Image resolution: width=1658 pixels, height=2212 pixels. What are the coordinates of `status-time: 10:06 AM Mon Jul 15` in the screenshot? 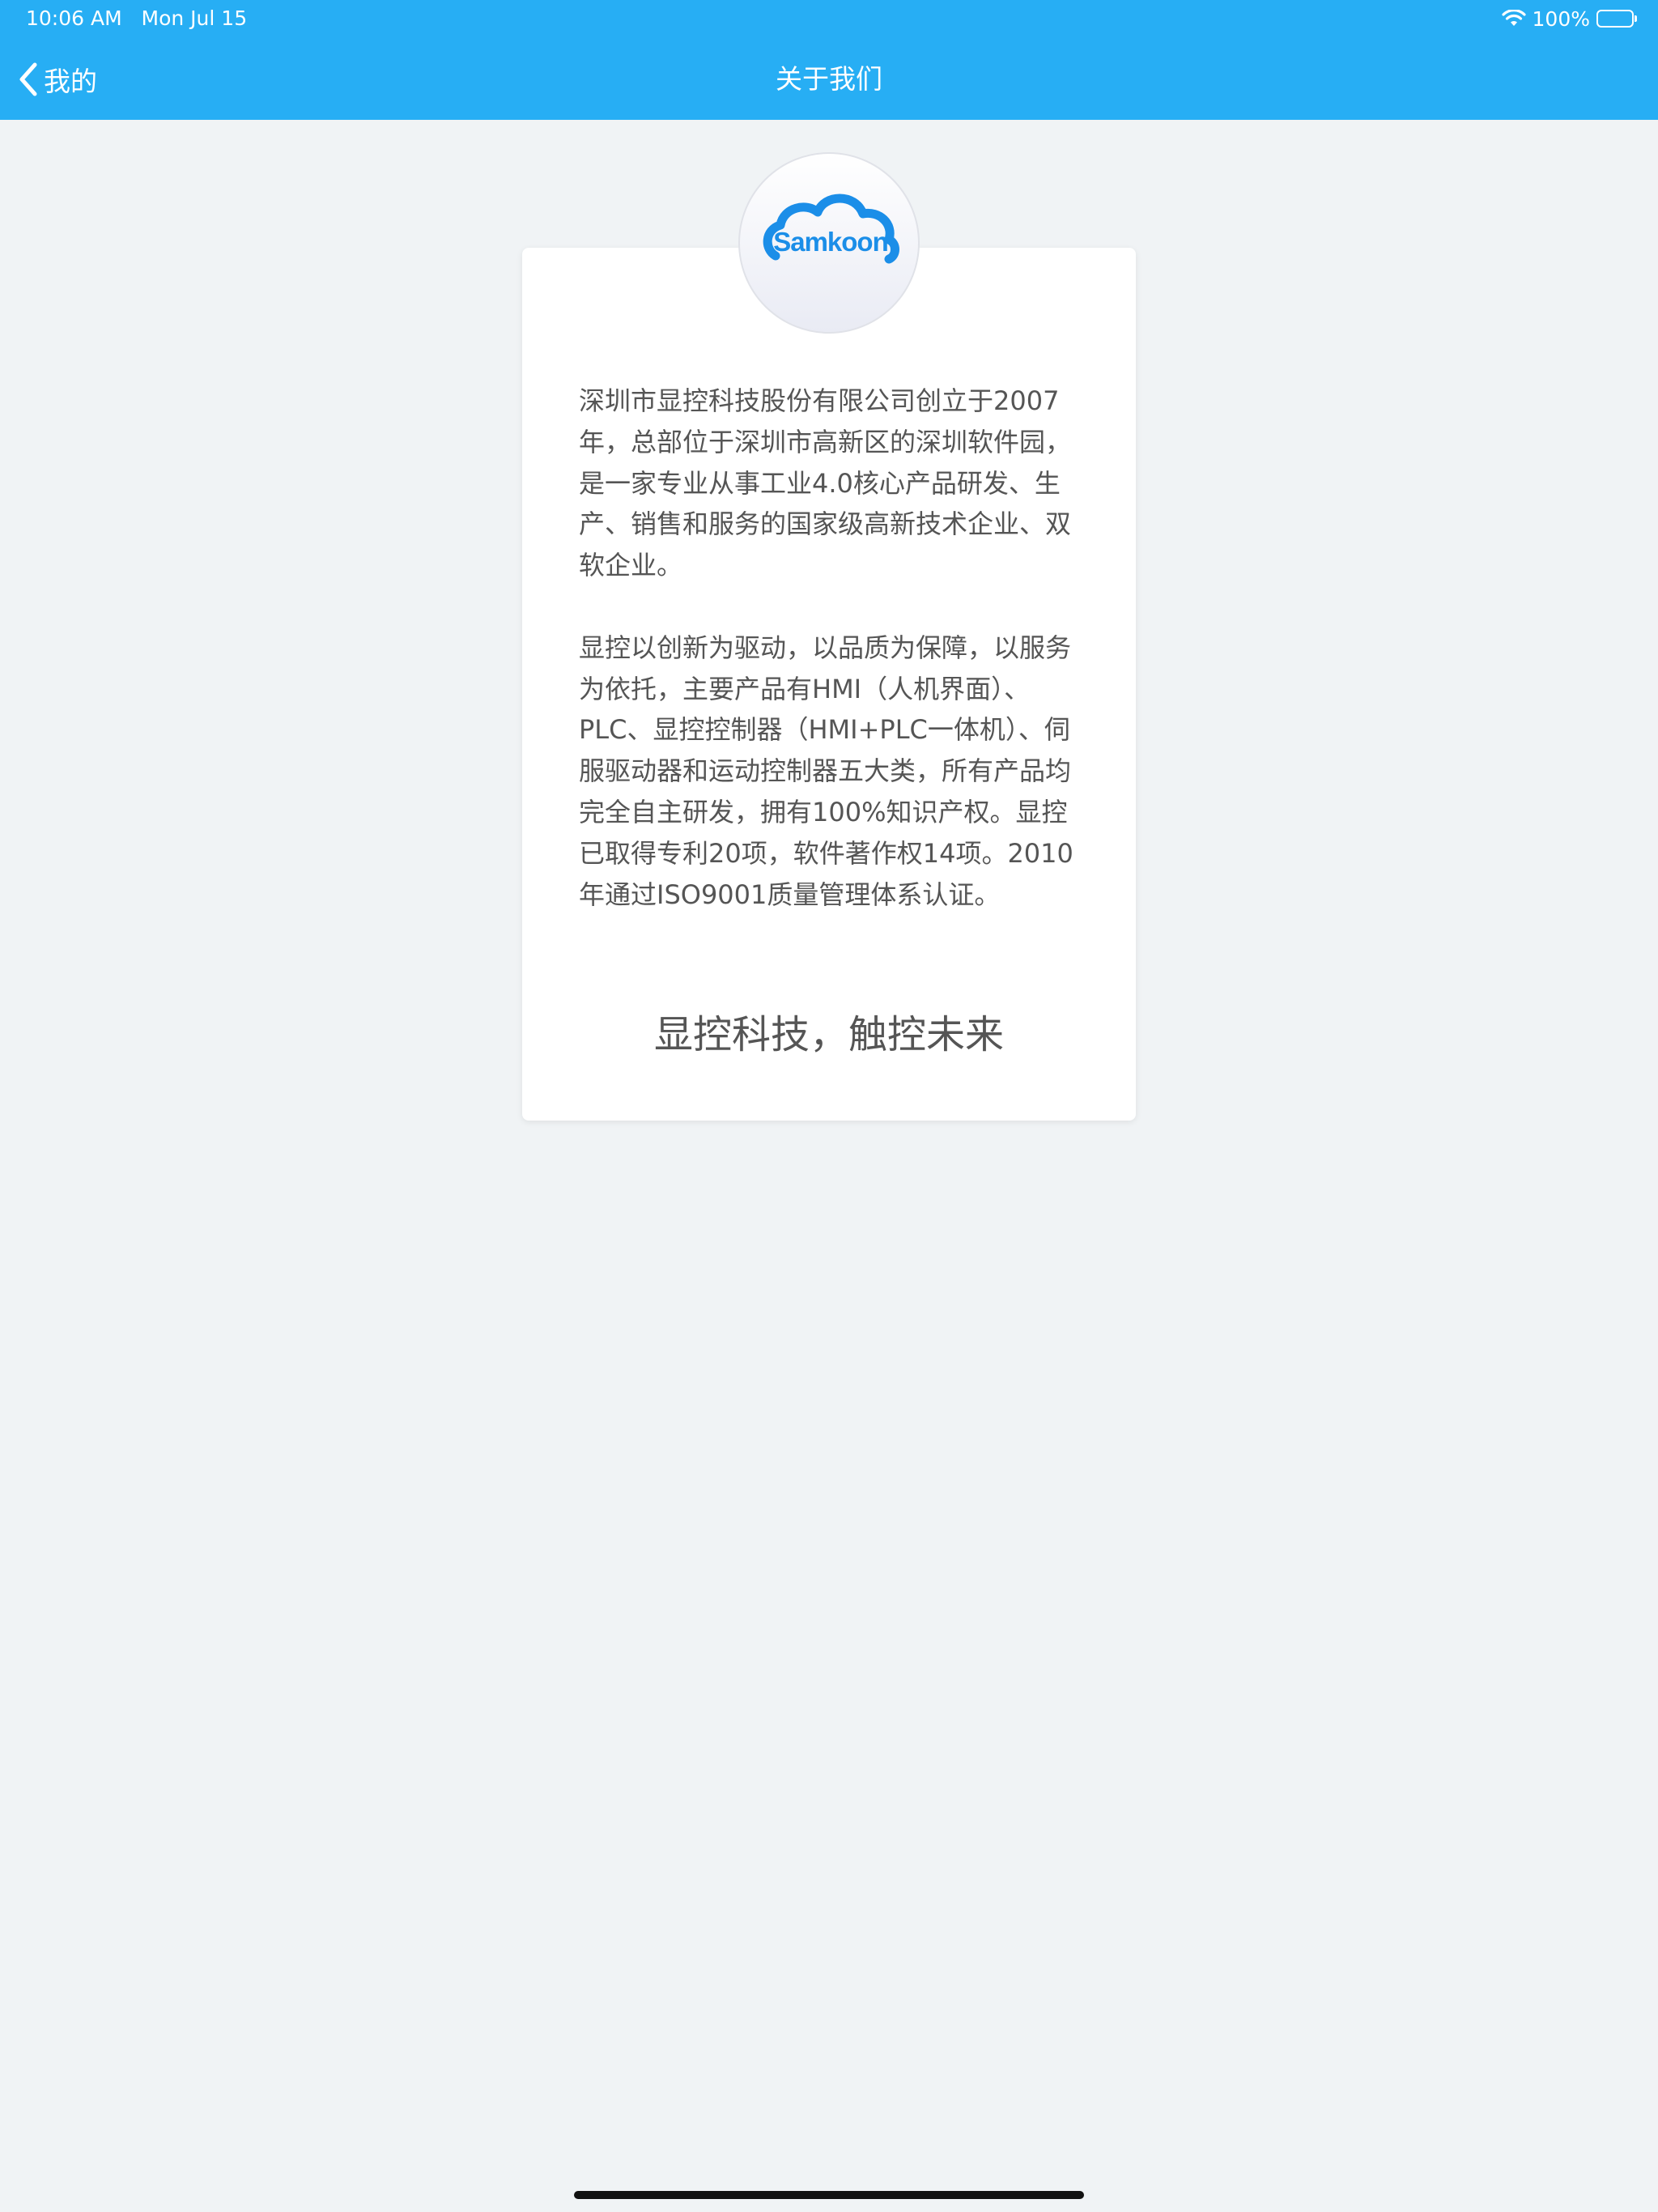 It's located at (136, 19).